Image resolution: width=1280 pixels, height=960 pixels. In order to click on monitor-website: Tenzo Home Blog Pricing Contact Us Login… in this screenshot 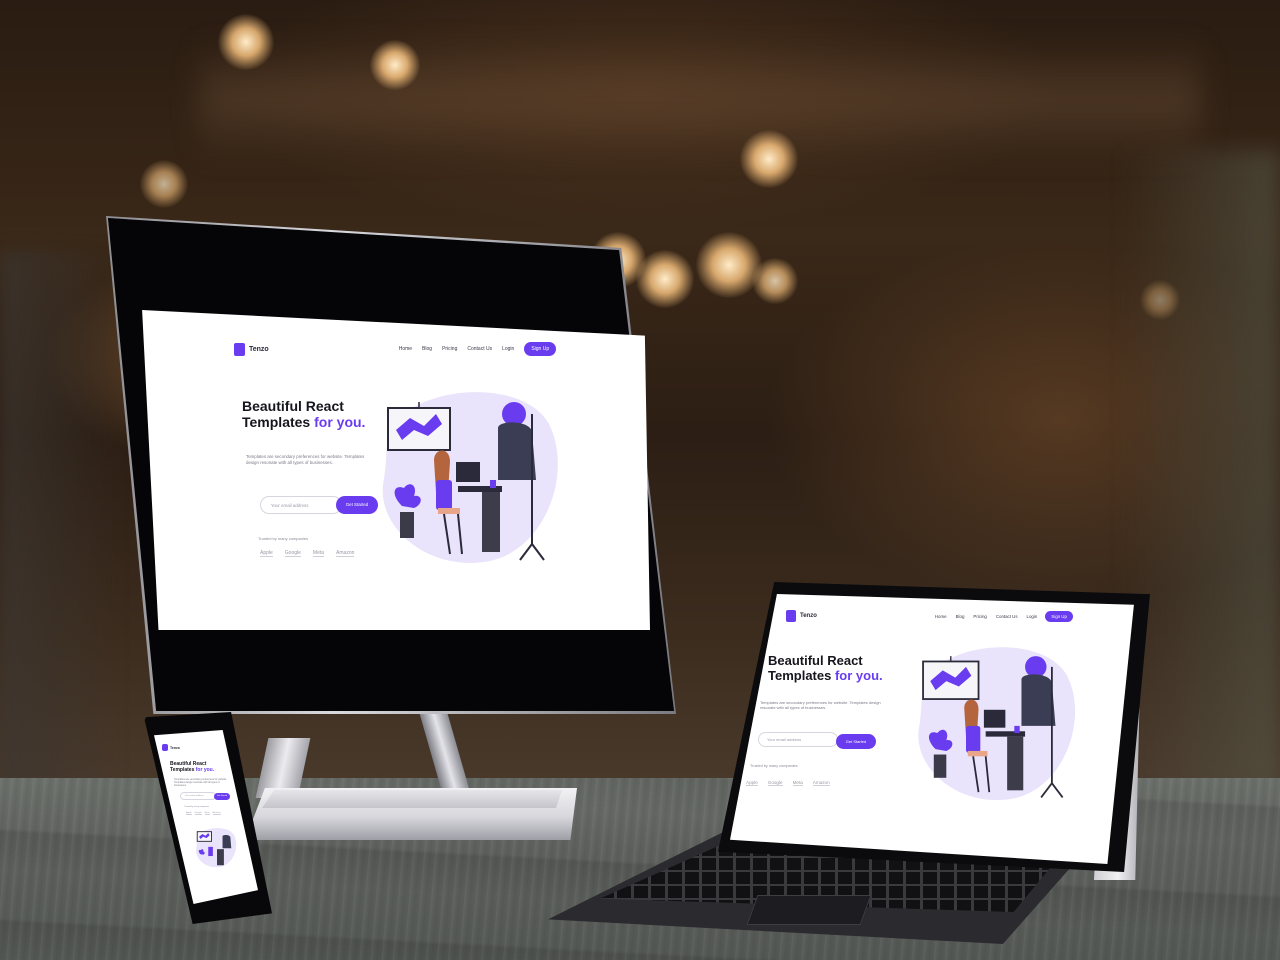, I will do `click(396, 470)`.